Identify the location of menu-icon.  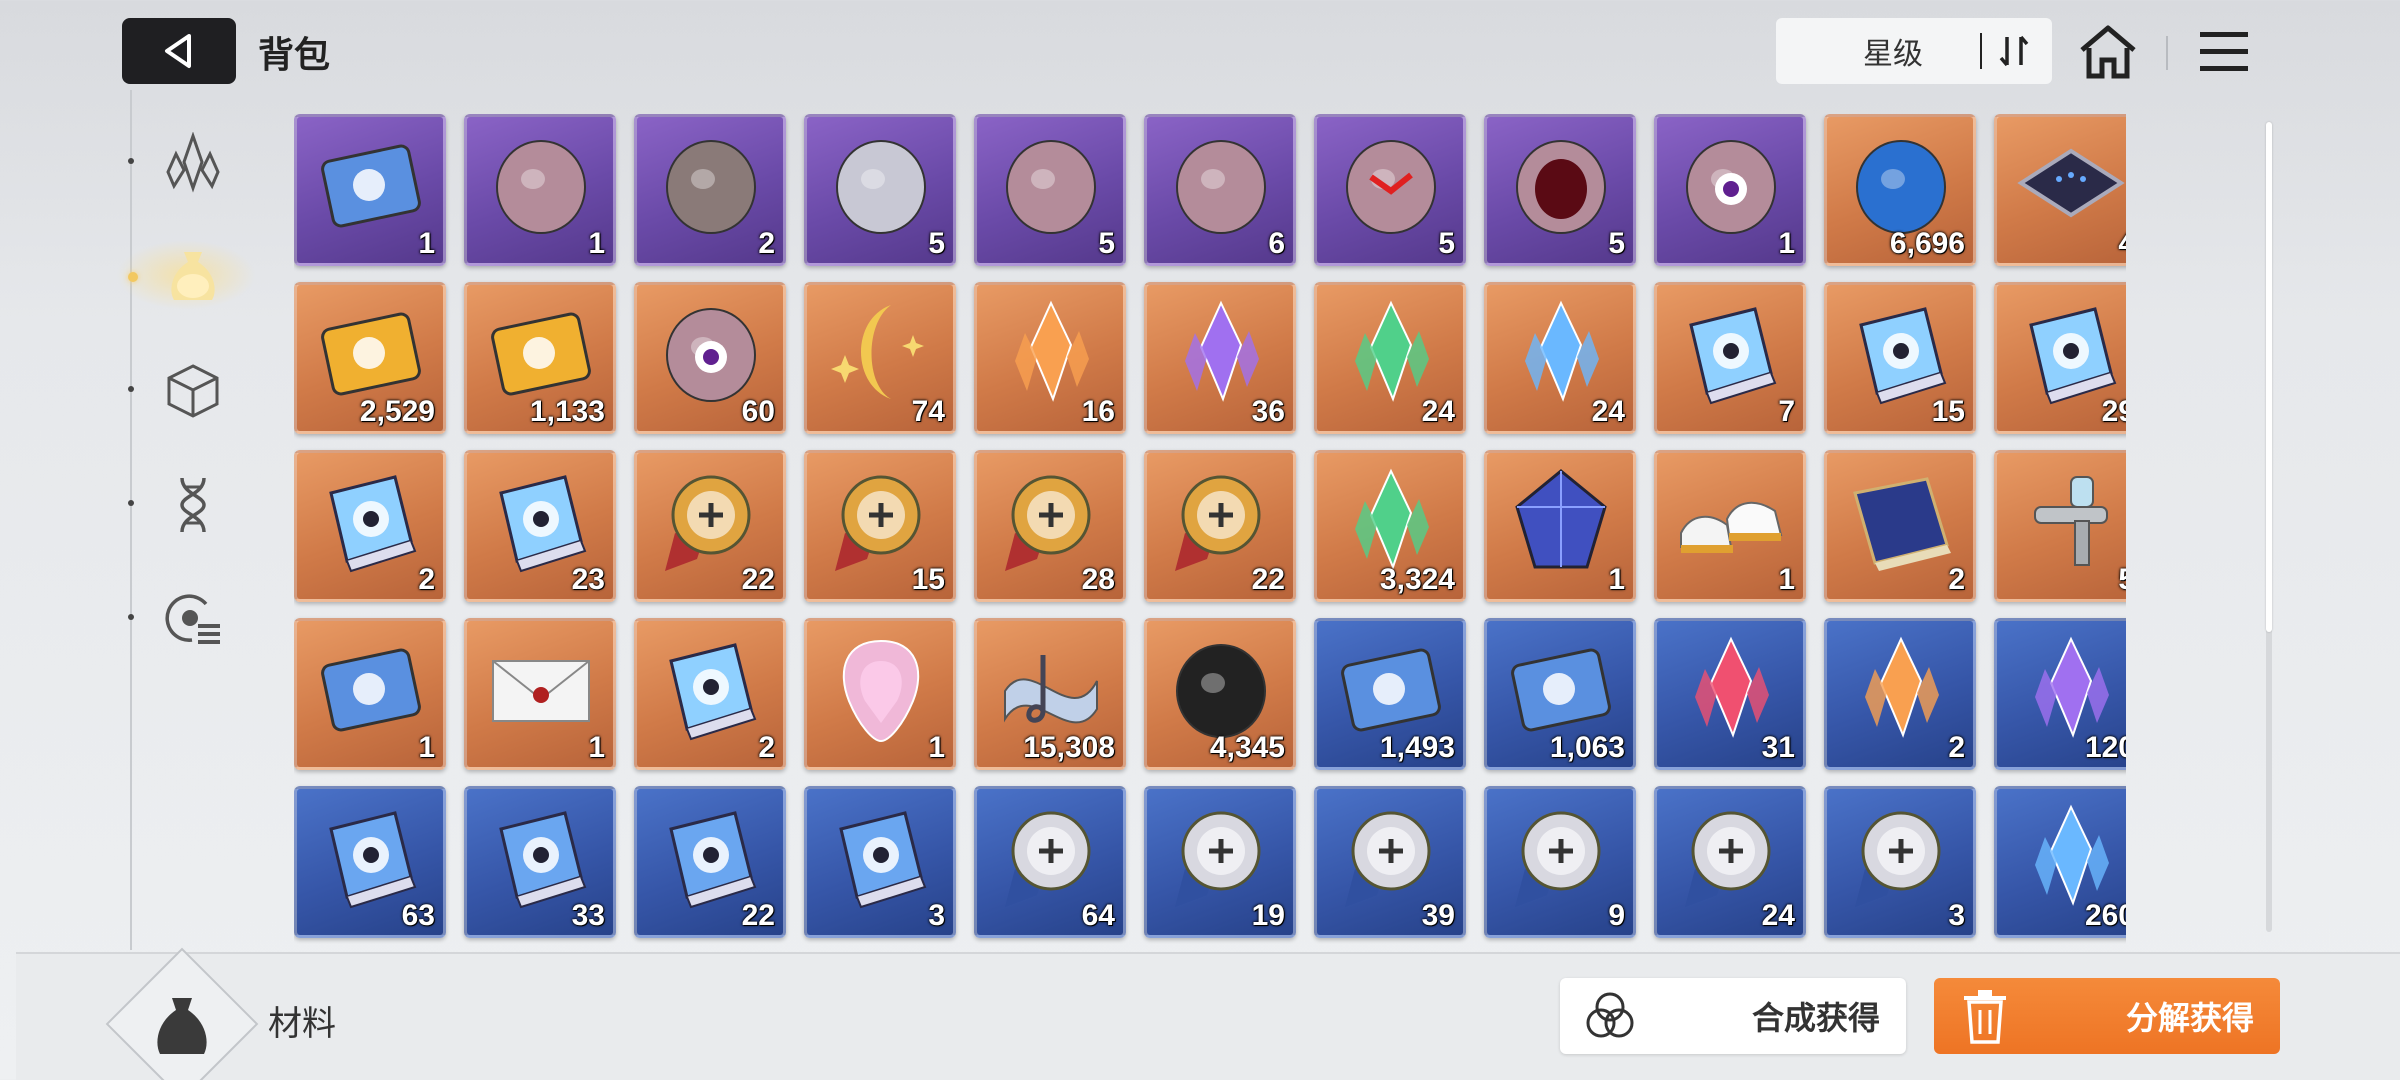
(2224, 52).